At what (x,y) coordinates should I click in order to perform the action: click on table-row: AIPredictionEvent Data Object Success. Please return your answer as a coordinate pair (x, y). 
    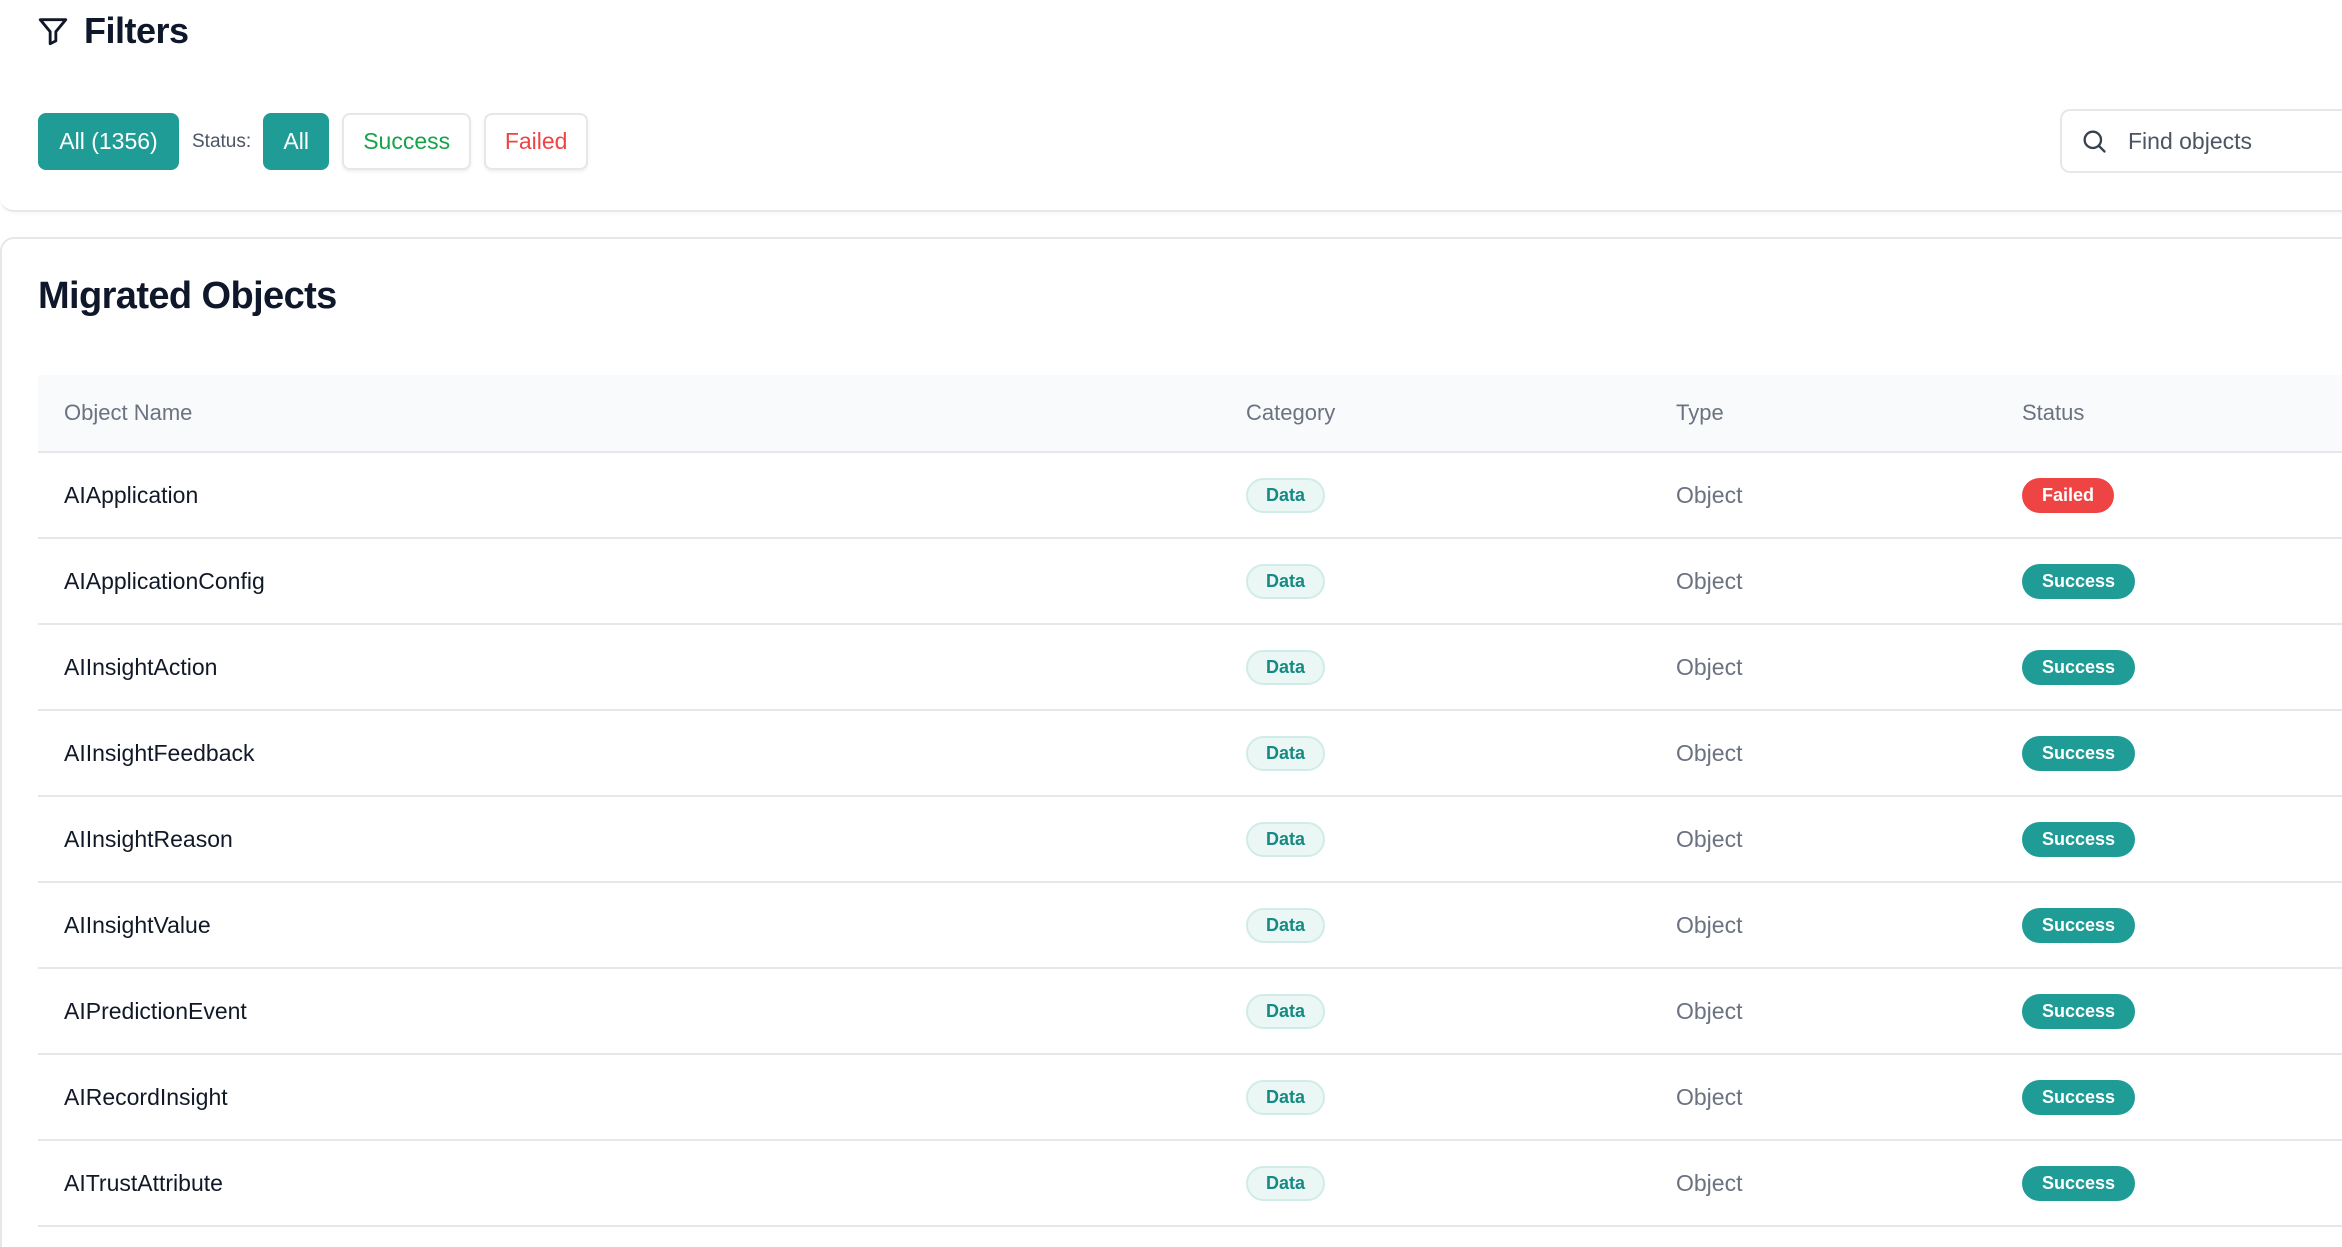
    Looking at the image, I should click on (1190, 1011).